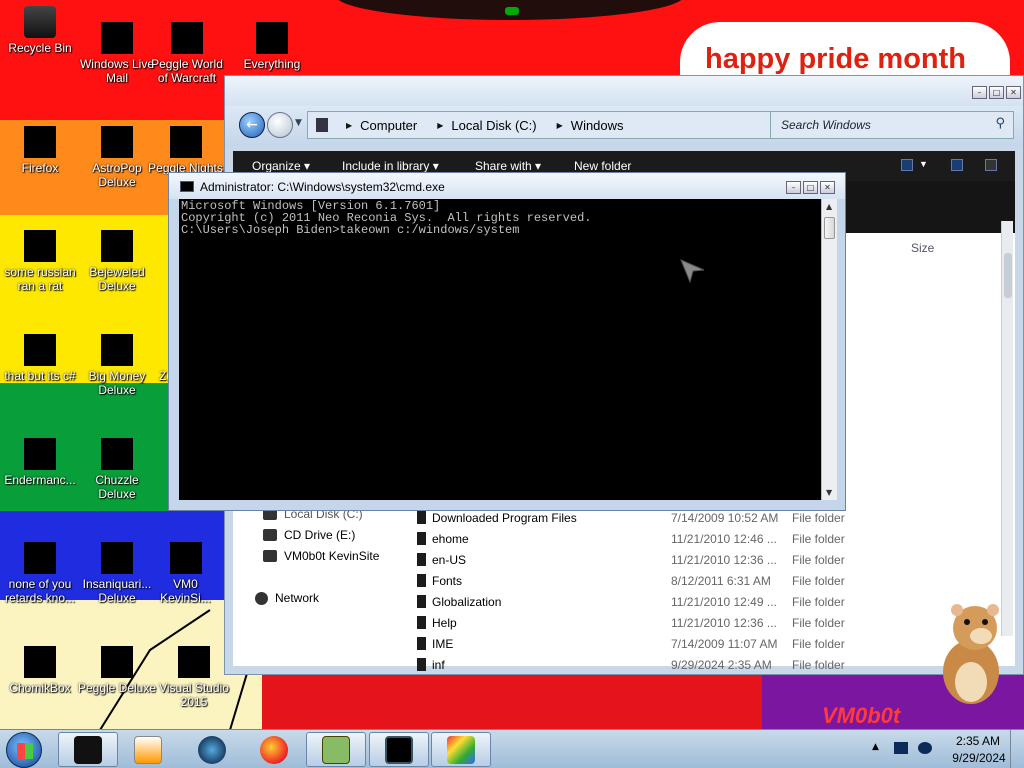 Image resolution: width=1024 pixels, height=768 pixels. I want to click on breadcrumb-label: Windows, so click(597, 125).